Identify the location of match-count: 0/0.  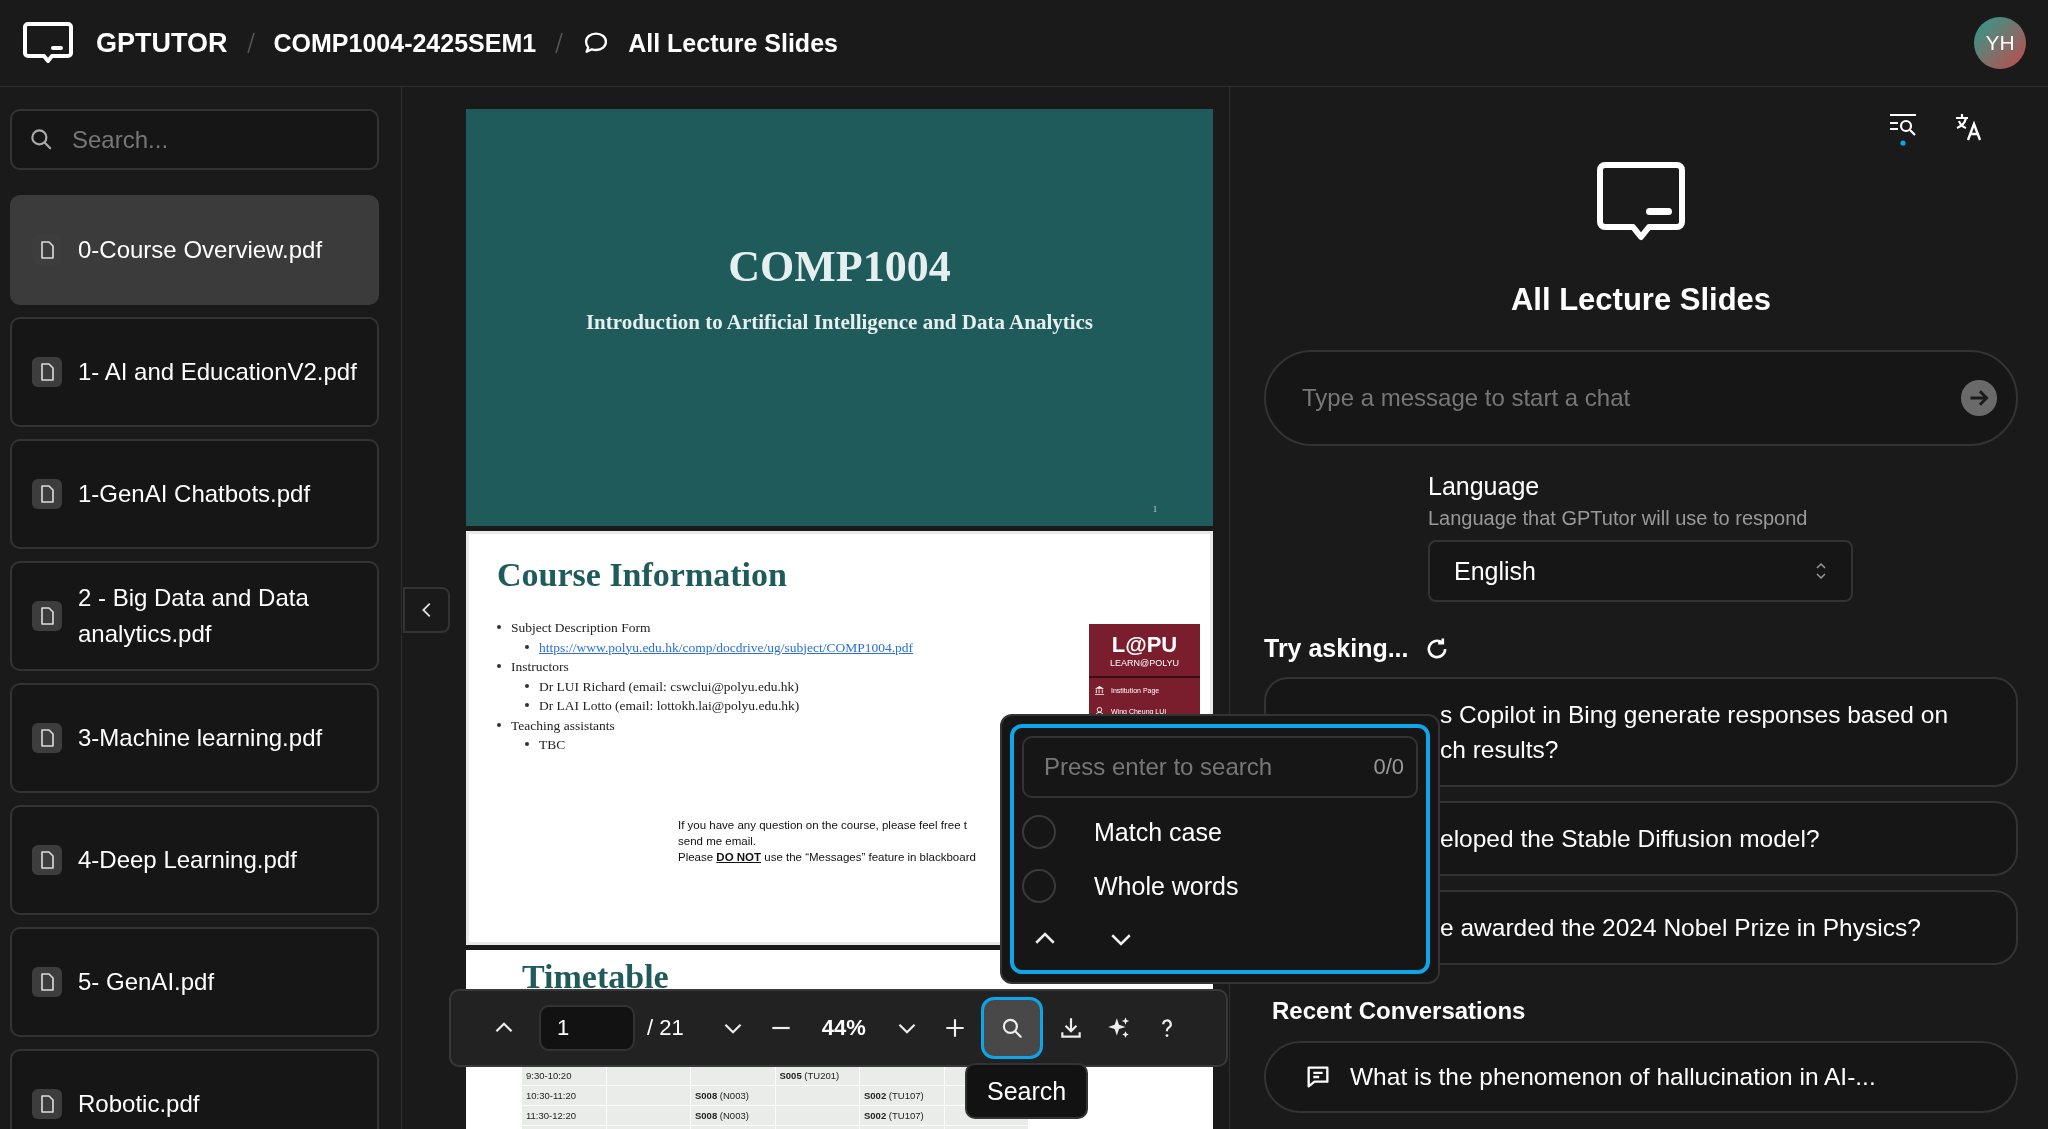
(1388, 767).